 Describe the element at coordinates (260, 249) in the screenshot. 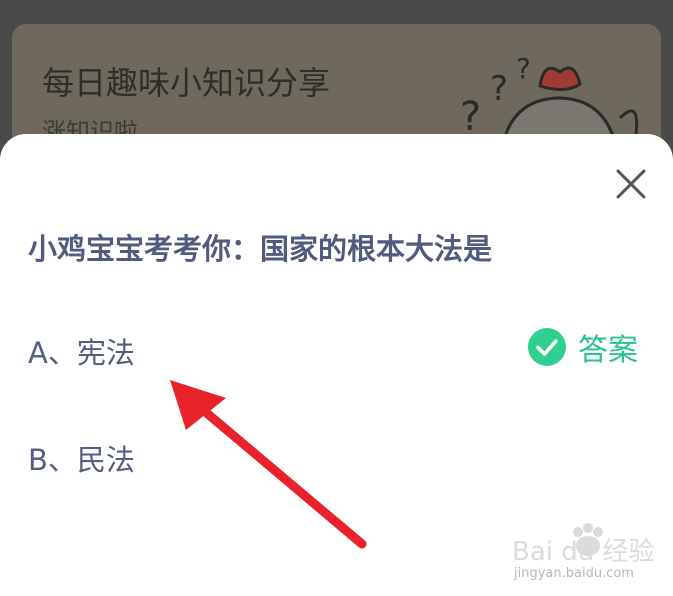

I see `quiz-question: 小鸡宝宝考考你：国家的根本大法是` at that location.